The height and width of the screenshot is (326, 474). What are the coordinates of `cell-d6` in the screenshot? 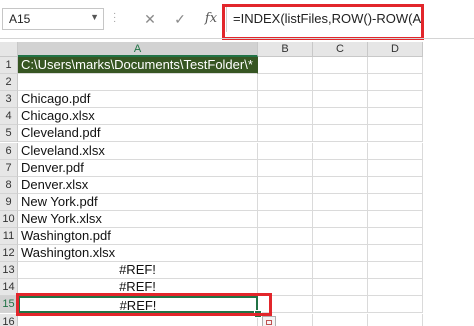 It's located at (395, 151).